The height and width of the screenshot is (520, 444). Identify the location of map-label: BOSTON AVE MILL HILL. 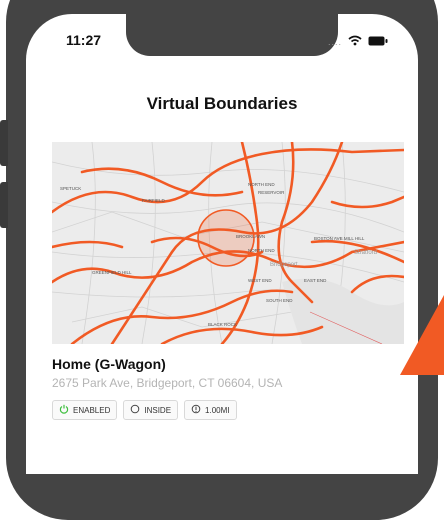
(339, 238).